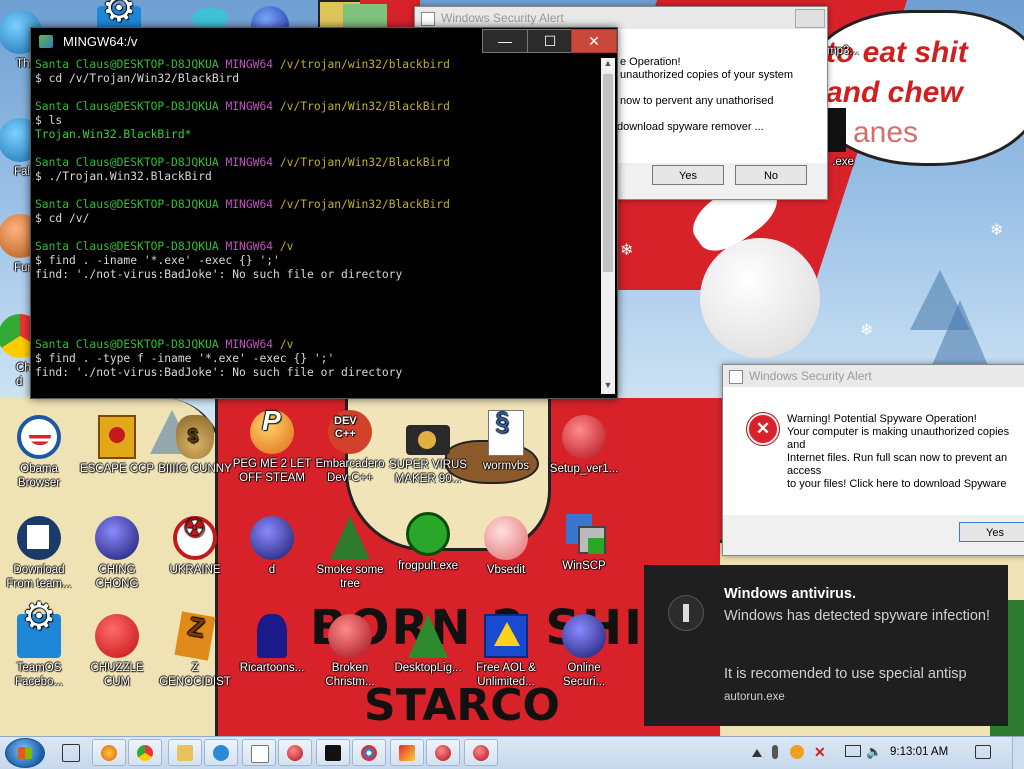  Describe the element at coordinates (272, 446) in the screenshot. I see `desktop-icon-peg-me: P PEG ME 2 LET OFF STEAM` at that location.